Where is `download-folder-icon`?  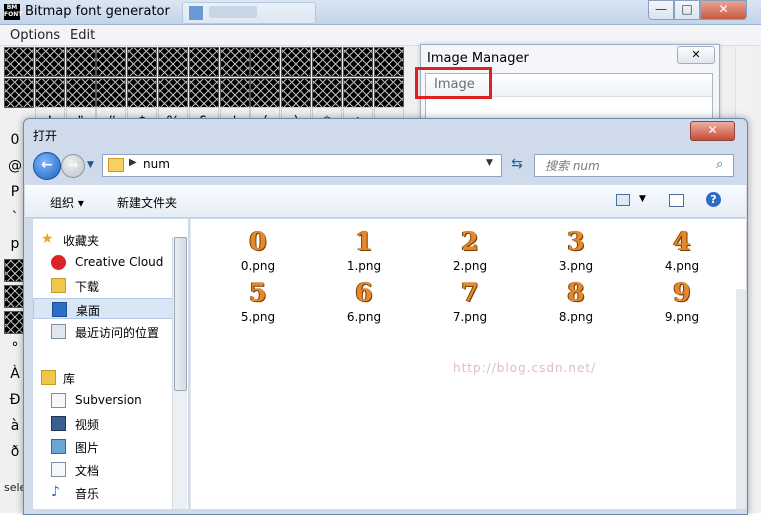
download-folder-icon is located at coordinates (58, 285).